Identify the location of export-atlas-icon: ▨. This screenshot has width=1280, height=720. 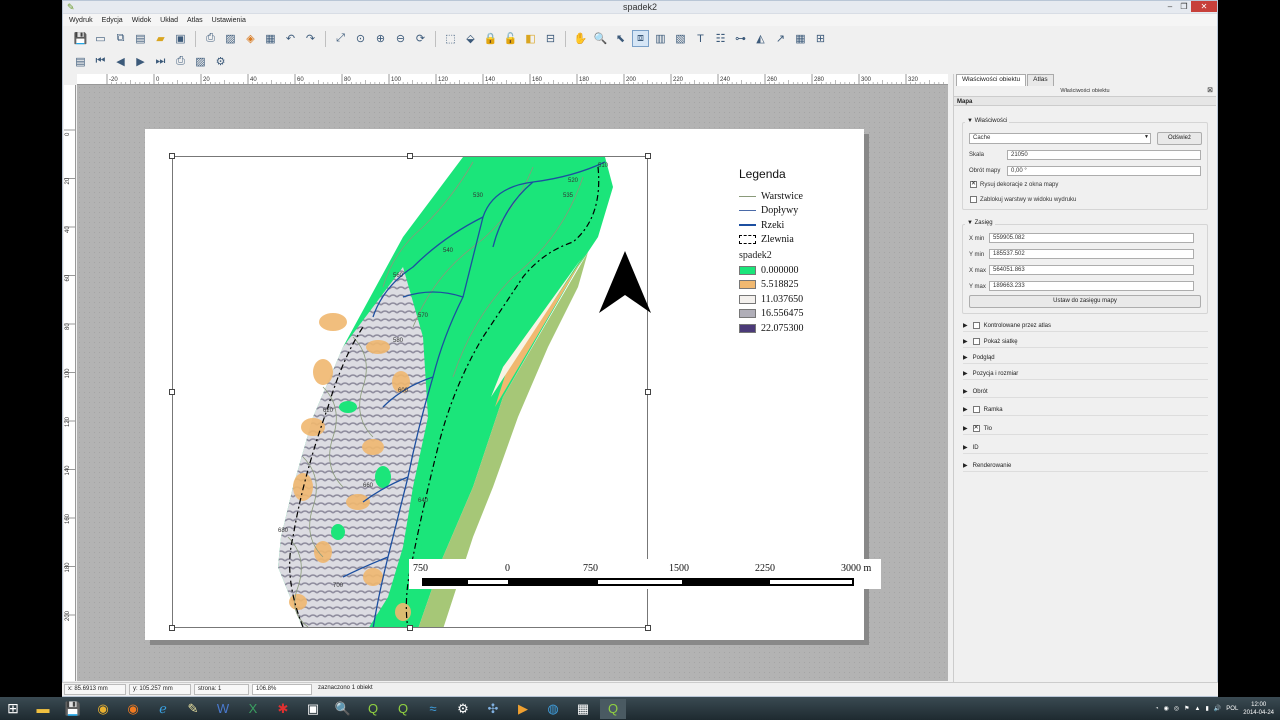
(200, 61).